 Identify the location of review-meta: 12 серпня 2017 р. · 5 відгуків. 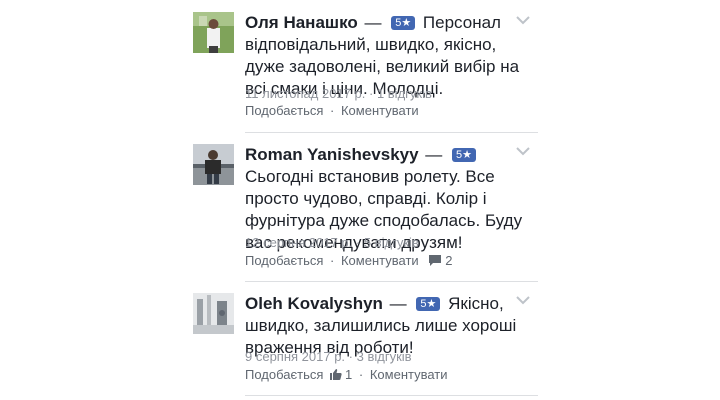
(332, 243).